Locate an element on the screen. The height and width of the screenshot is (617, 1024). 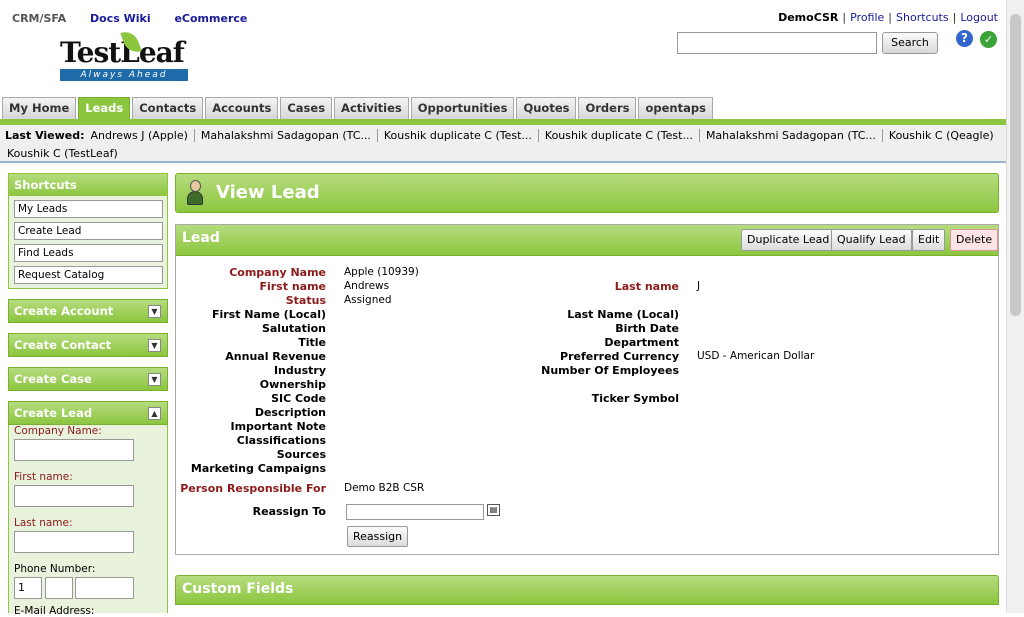
link-crm-sfa: CRM/SFA is located at coordinates (39, 18).